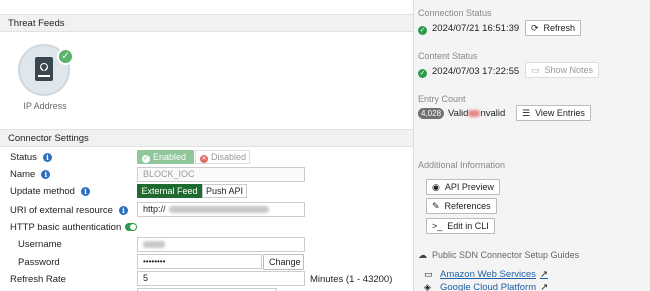 Image resolution: width=650 pixels, height=291 pixels. What do you see at coordinates (42, 191) in the screenshot?
I see `update-method-label: Update method` at bounding box center [42, 191].